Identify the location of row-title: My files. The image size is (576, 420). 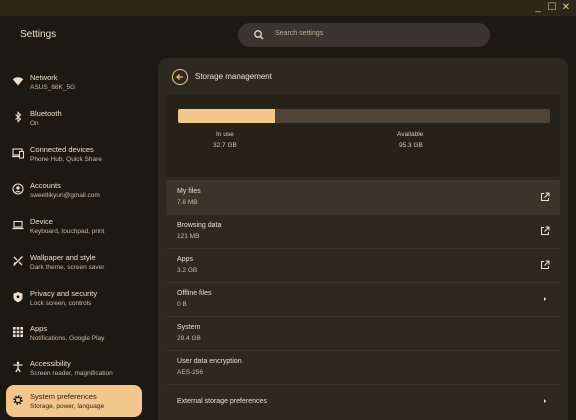
(189, 191).